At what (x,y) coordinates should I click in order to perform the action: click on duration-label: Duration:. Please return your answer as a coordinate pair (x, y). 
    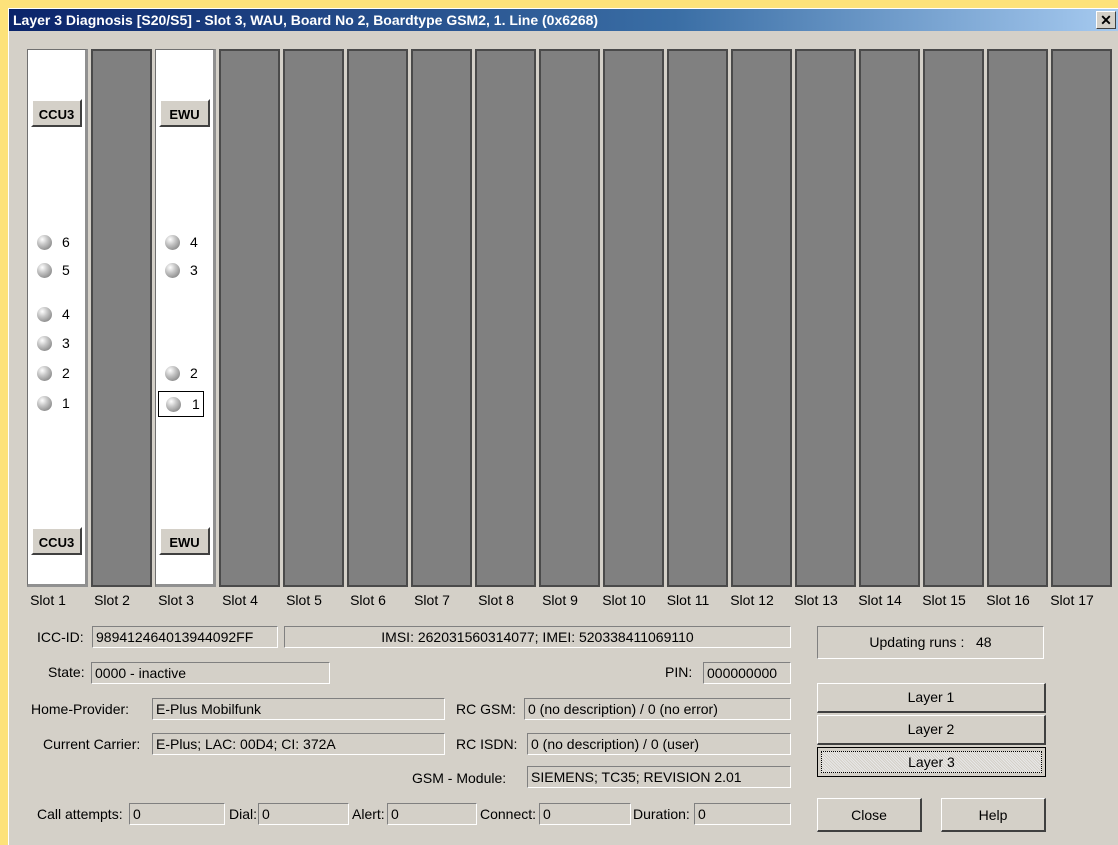
    Looking at the image, I should click on (661, 814).